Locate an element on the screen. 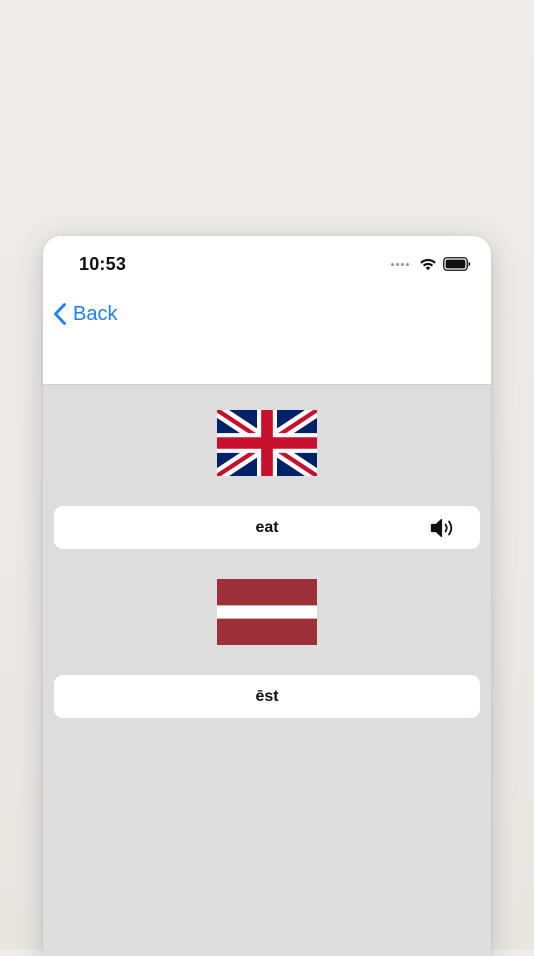  latvia-flag is located at coordinates (267, 612).